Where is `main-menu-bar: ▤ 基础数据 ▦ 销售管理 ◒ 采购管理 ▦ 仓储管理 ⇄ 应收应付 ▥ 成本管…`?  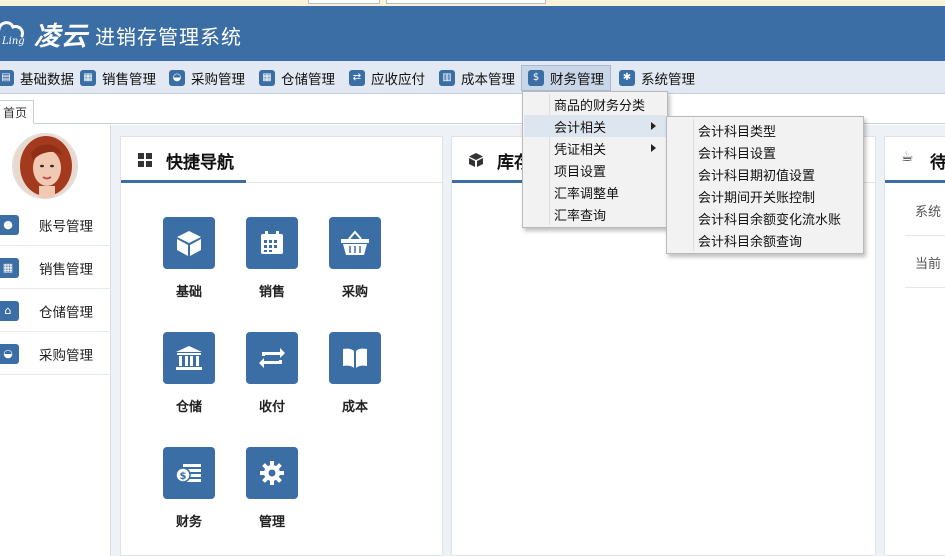
main-menu-bar: ▤ 基础数据 ▦ 销售管理 ◒ 采购管理 ▦ 仓储管理 ⇄ 应收应付 ▥ 成本管… is located at coordinates (472, 77).